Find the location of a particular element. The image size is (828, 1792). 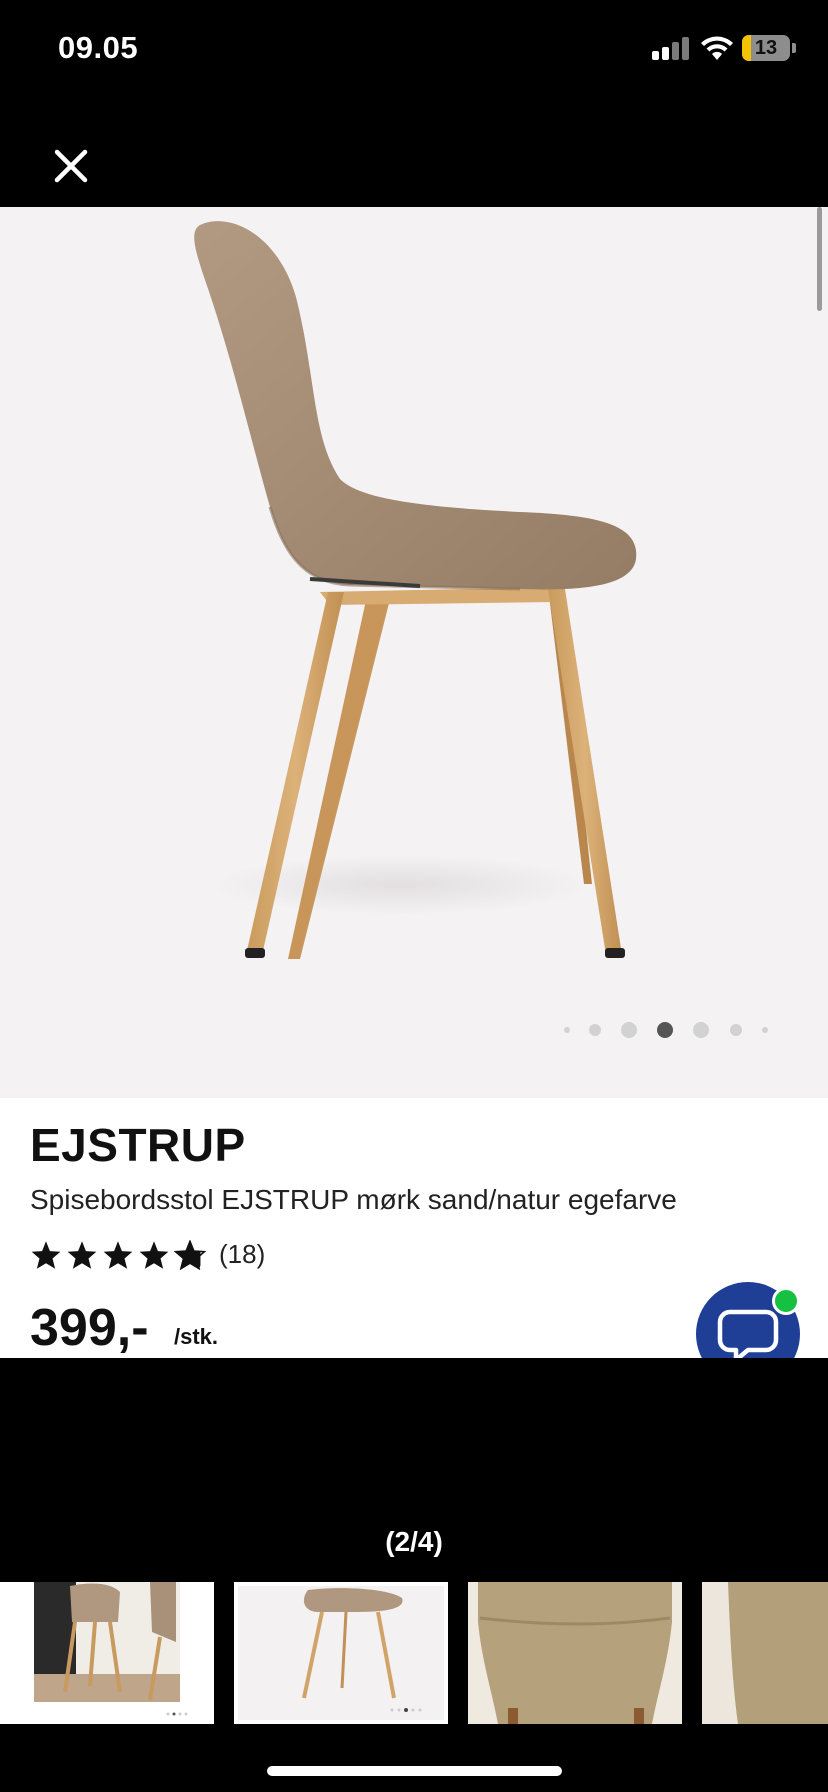

battery-icon: 13 is located at coordinates (766, 48).